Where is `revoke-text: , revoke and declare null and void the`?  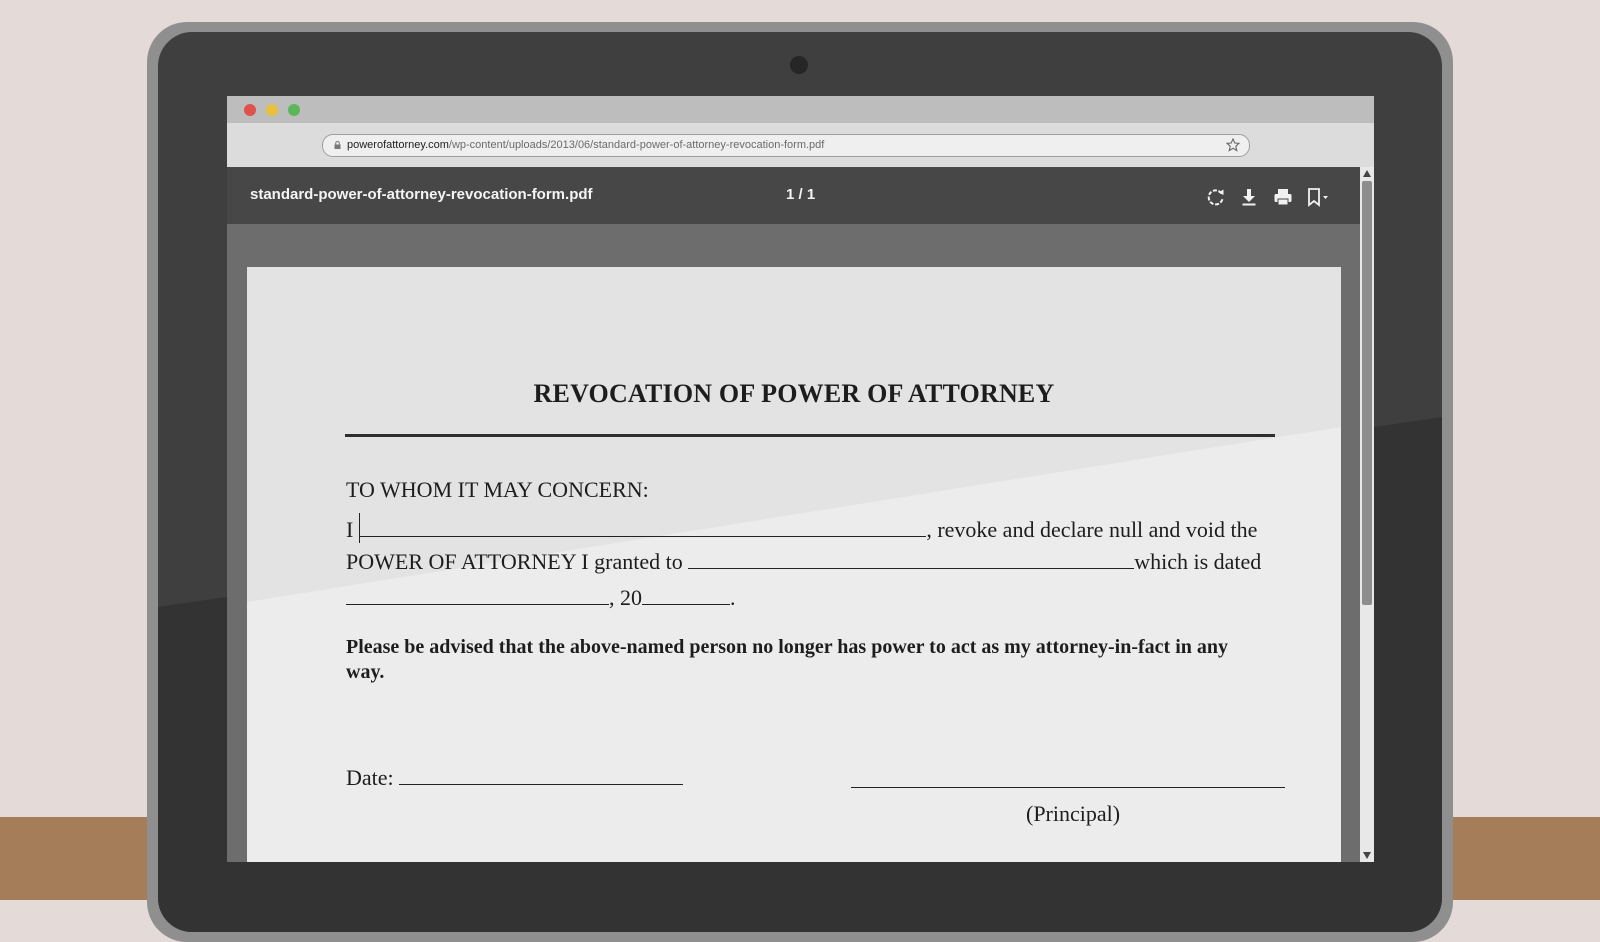
revoke-text: , revoke and declare null and void the is located at coordinates (1092, 529).